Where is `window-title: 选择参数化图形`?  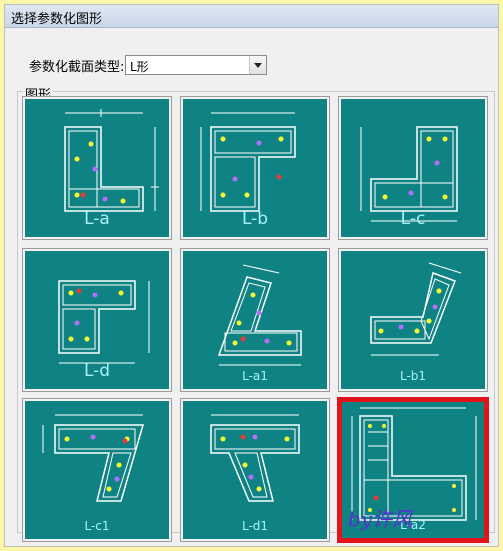 window-title: 选择参数化图形 is located at coordinates (57, 19).